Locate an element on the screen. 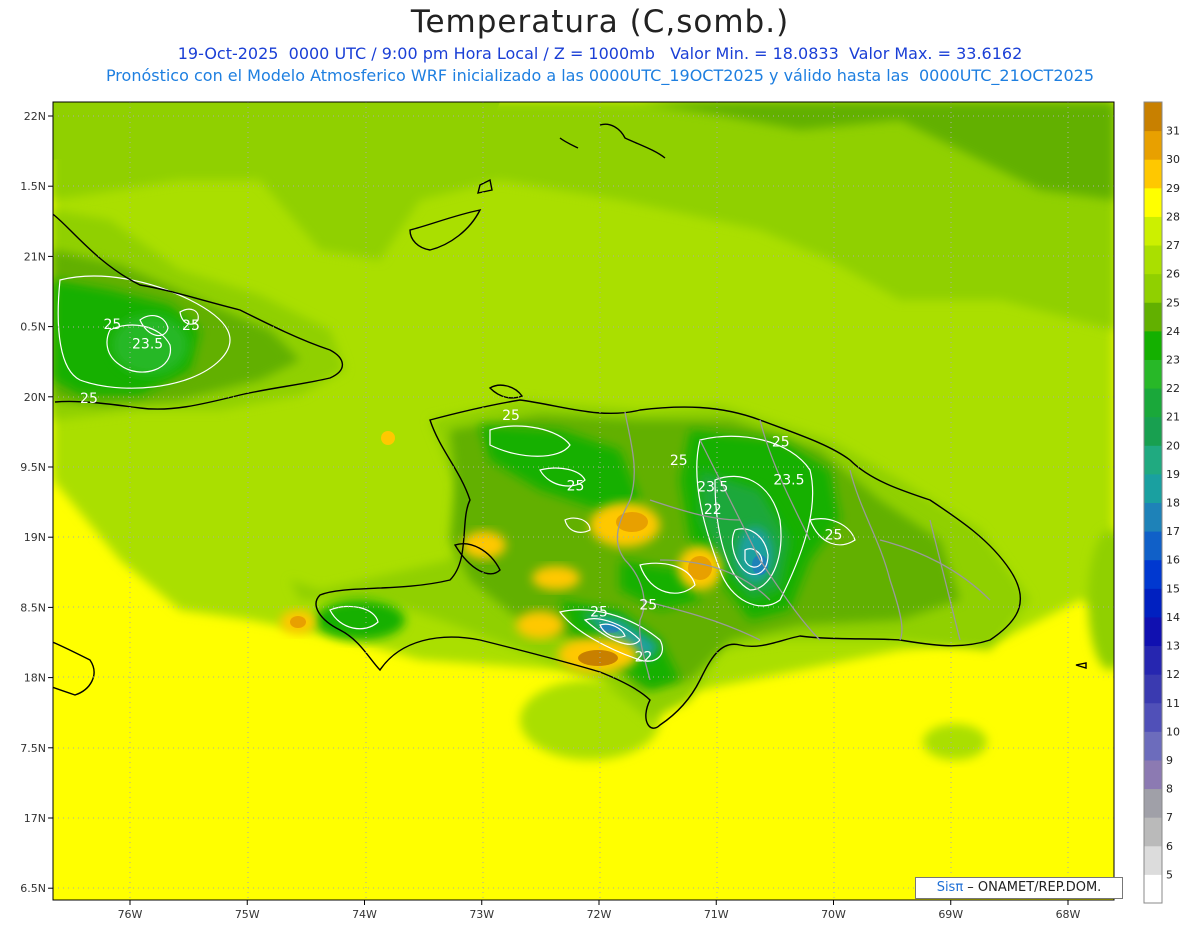  colorbar-label: 14 is located at coordinates (1173, 617).